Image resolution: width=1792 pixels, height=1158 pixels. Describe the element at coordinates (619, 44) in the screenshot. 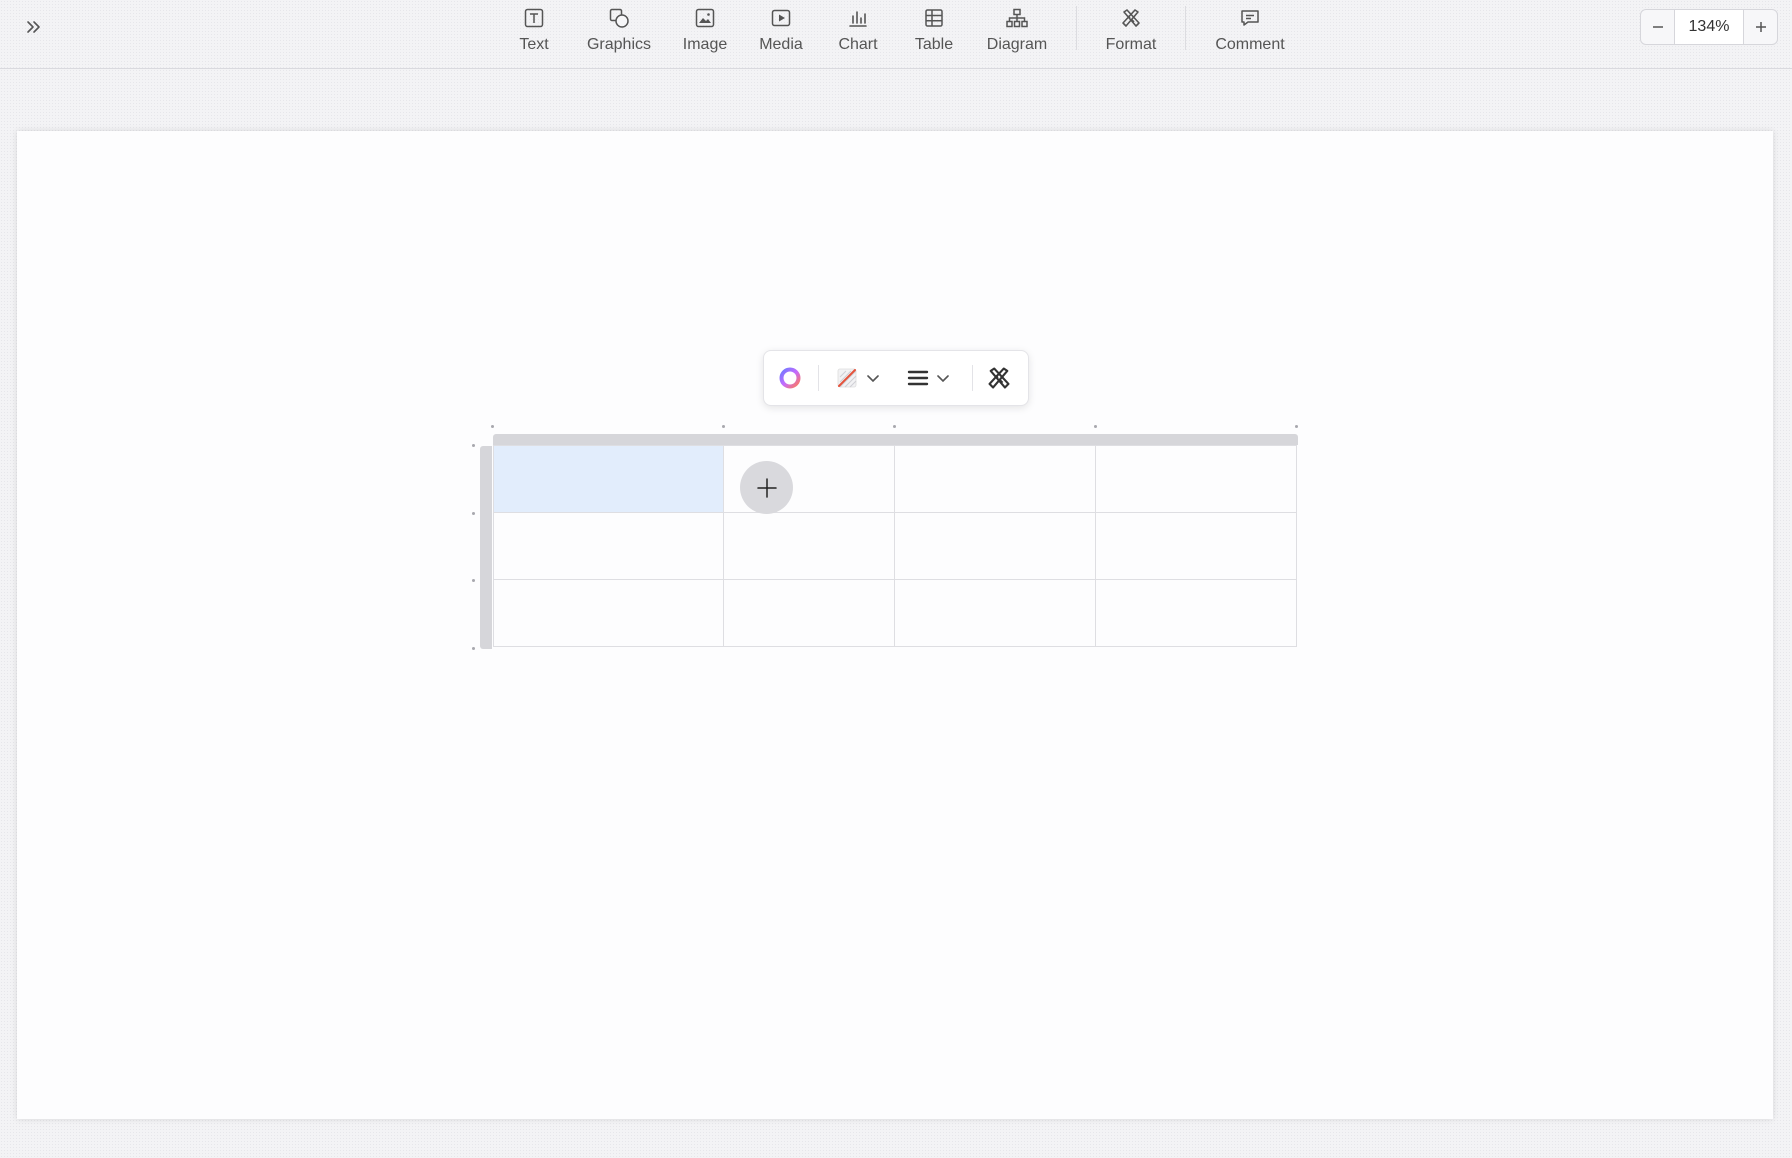

I see `toolbar-graphics-label: Graphics` at that location.